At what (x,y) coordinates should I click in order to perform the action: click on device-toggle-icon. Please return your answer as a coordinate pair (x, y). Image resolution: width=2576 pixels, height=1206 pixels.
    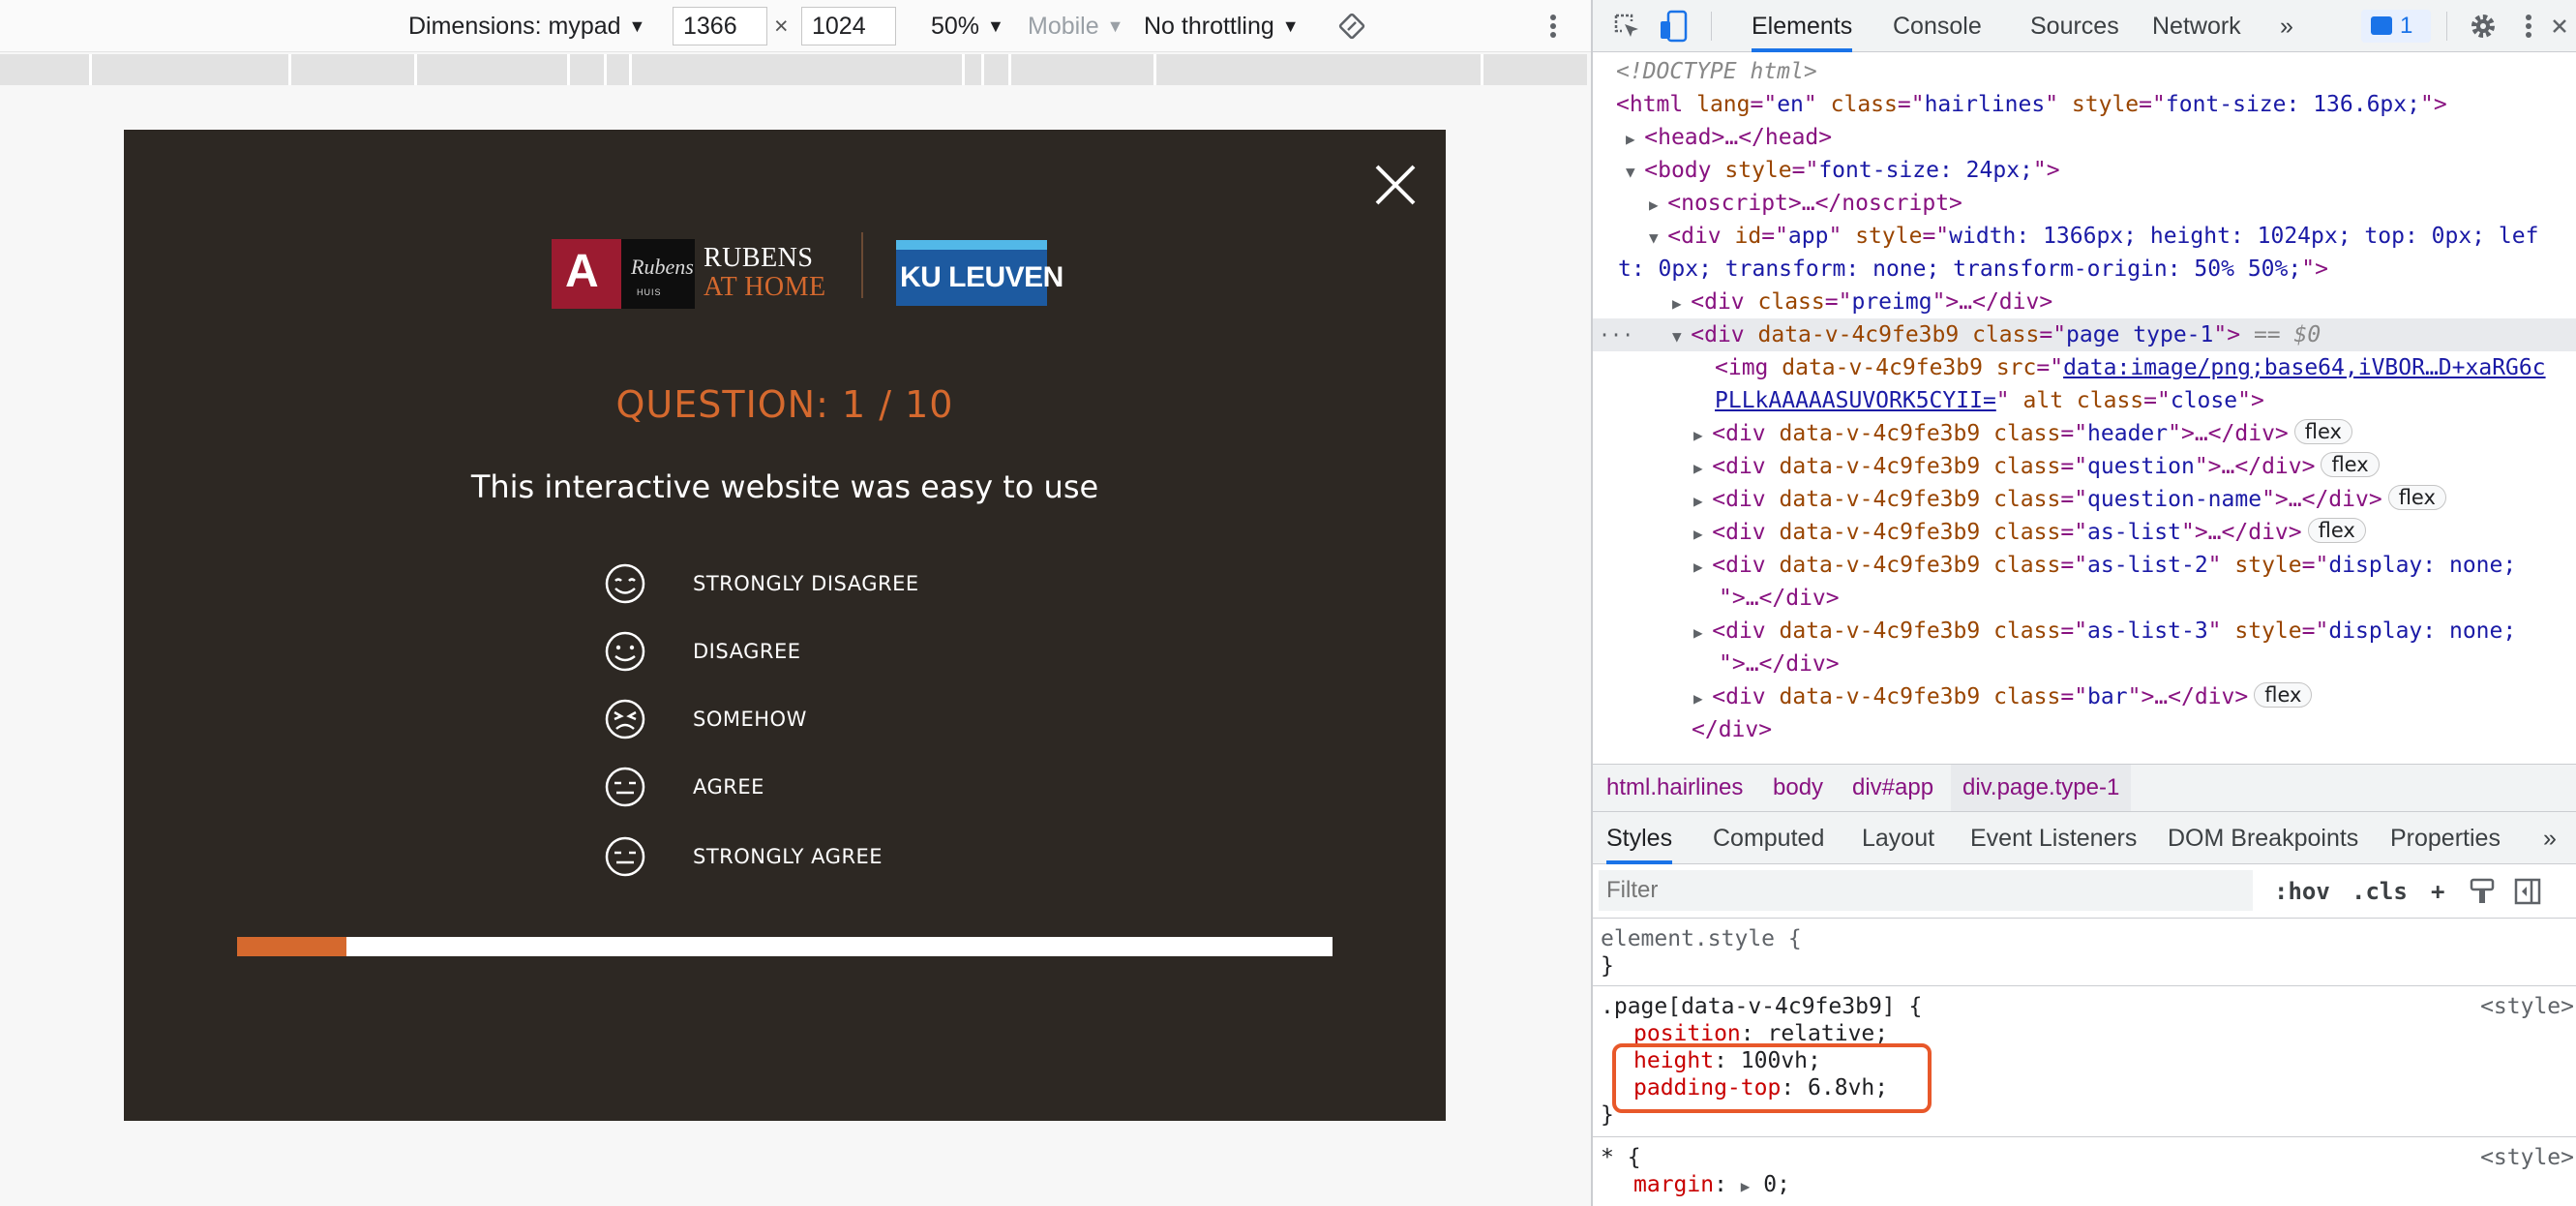
    Looking at the image, I should click on (1673, 26).